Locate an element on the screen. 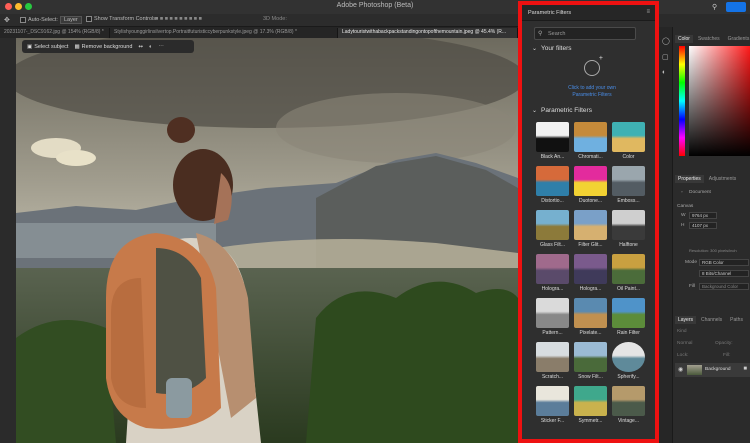  select-subject-label: Select subject is located at coordinates (51, 46).